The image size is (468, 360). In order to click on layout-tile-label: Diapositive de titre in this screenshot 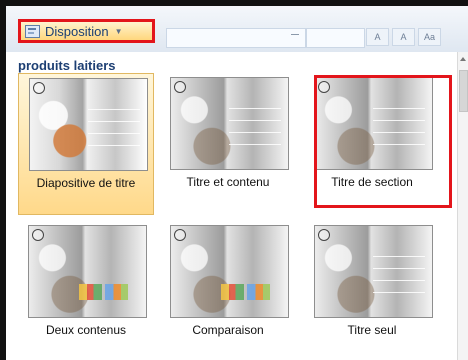, I will do `click(86, 183)`.